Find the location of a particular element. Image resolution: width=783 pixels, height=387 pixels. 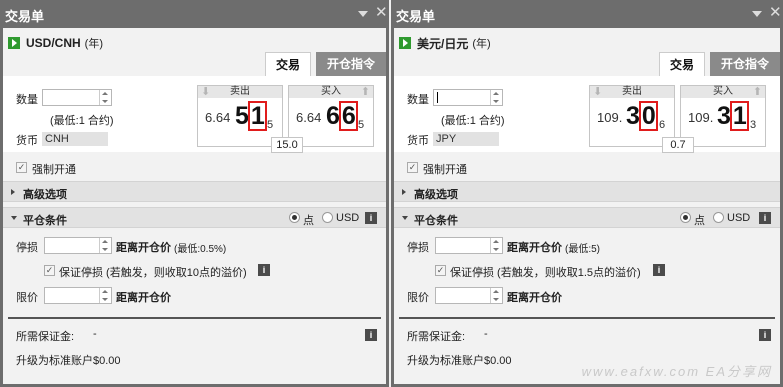

sell-price-big: 30 is located at coordinates (642, 116).